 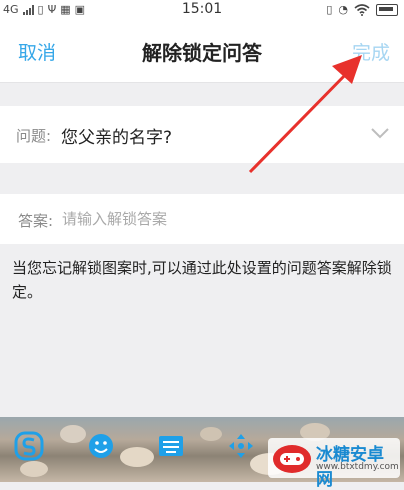 What do you see at coordinates (117, 138) in the screenshot?
I see `question-value: 您父亲的名字?` at bounding box center [117, 138].